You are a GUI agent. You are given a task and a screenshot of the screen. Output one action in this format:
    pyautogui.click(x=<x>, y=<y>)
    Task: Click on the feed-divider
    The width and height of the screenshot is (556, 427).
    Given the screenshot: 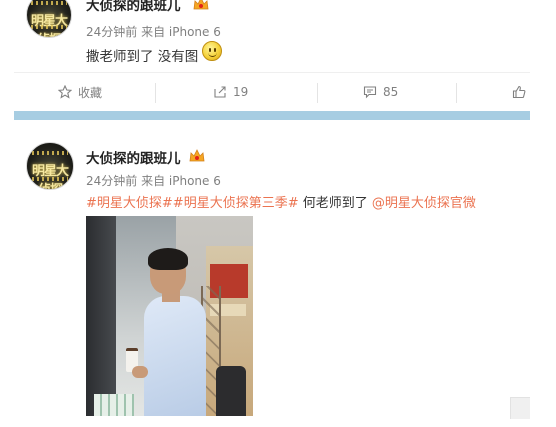 What is the action you would take?
    pyautogui.click(x=272, y=115)
    